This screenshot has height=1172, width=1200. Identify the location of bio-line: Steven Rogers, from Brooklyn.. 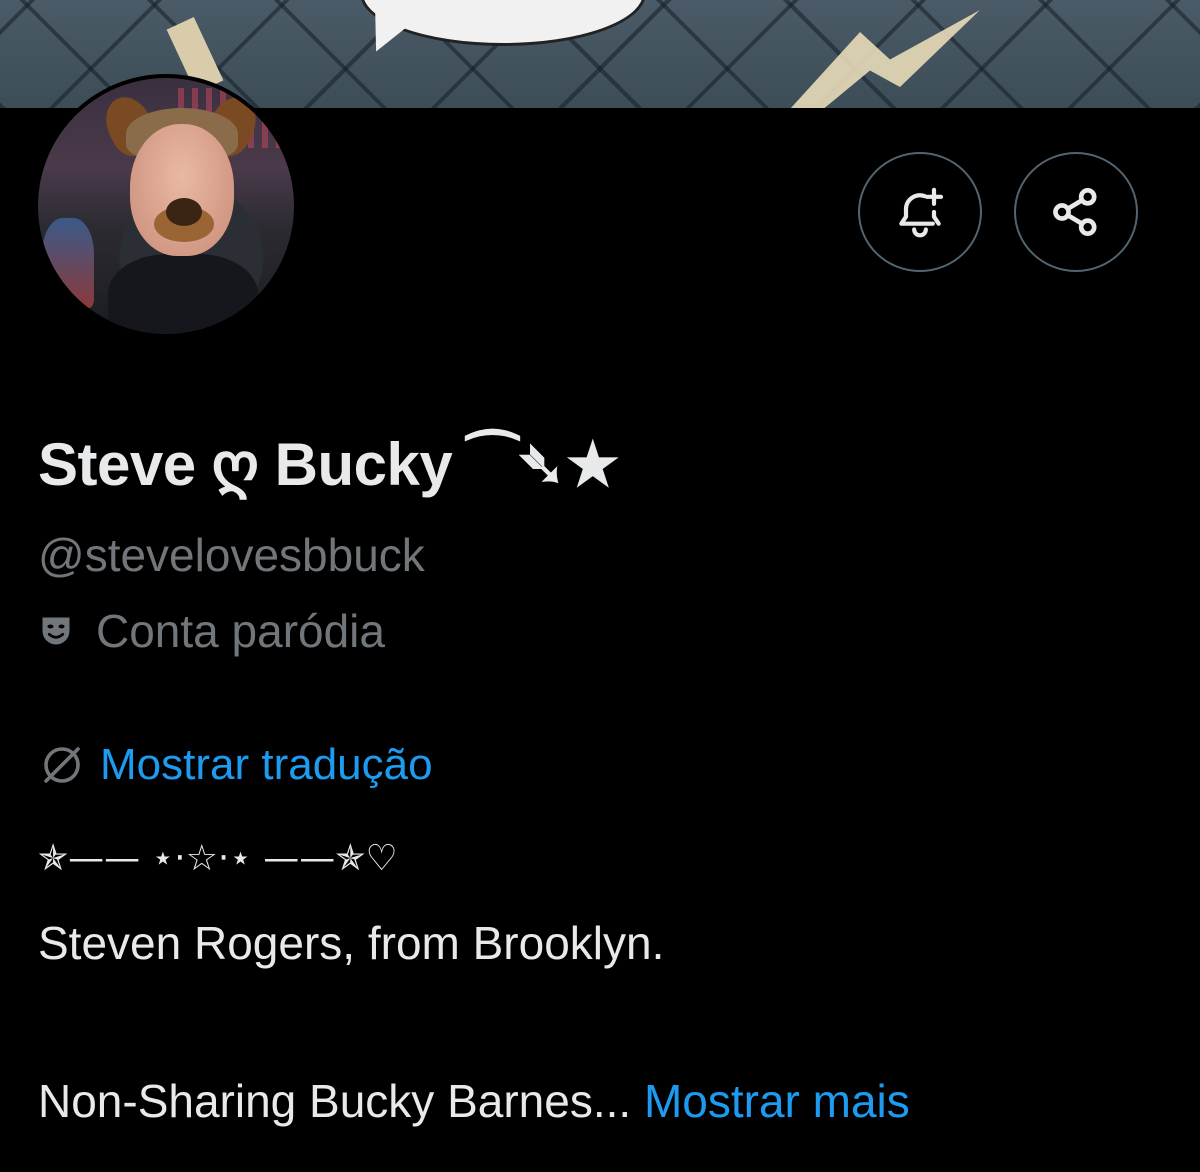
(351, 943).